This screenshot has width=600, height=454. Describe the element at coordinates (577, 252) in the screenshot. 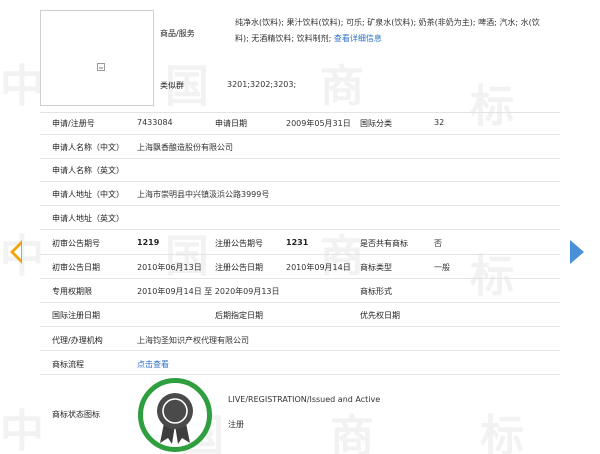

I see `next-arrow-icon` at that location.